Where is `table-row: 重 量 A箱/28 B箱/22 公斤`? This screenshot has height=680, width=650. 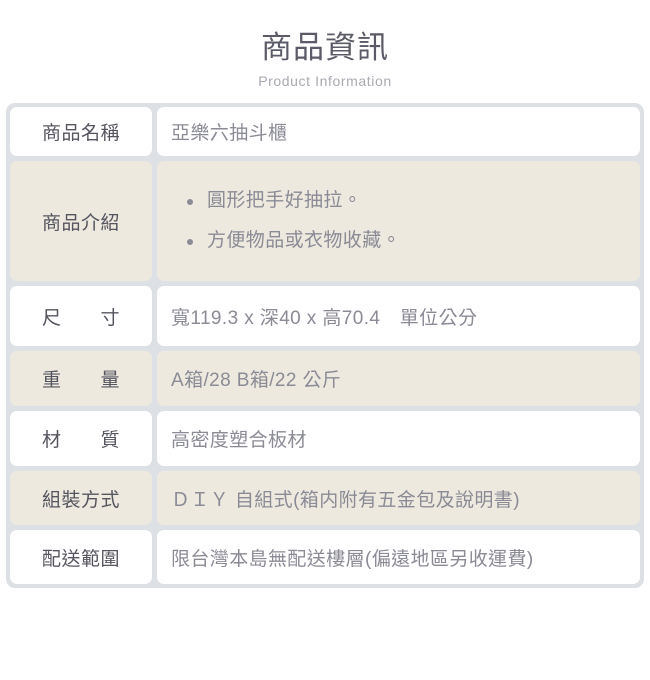
table-row: 重 量 A箱/28 B箱/22 公斤 is located at coordinates (325, 378).